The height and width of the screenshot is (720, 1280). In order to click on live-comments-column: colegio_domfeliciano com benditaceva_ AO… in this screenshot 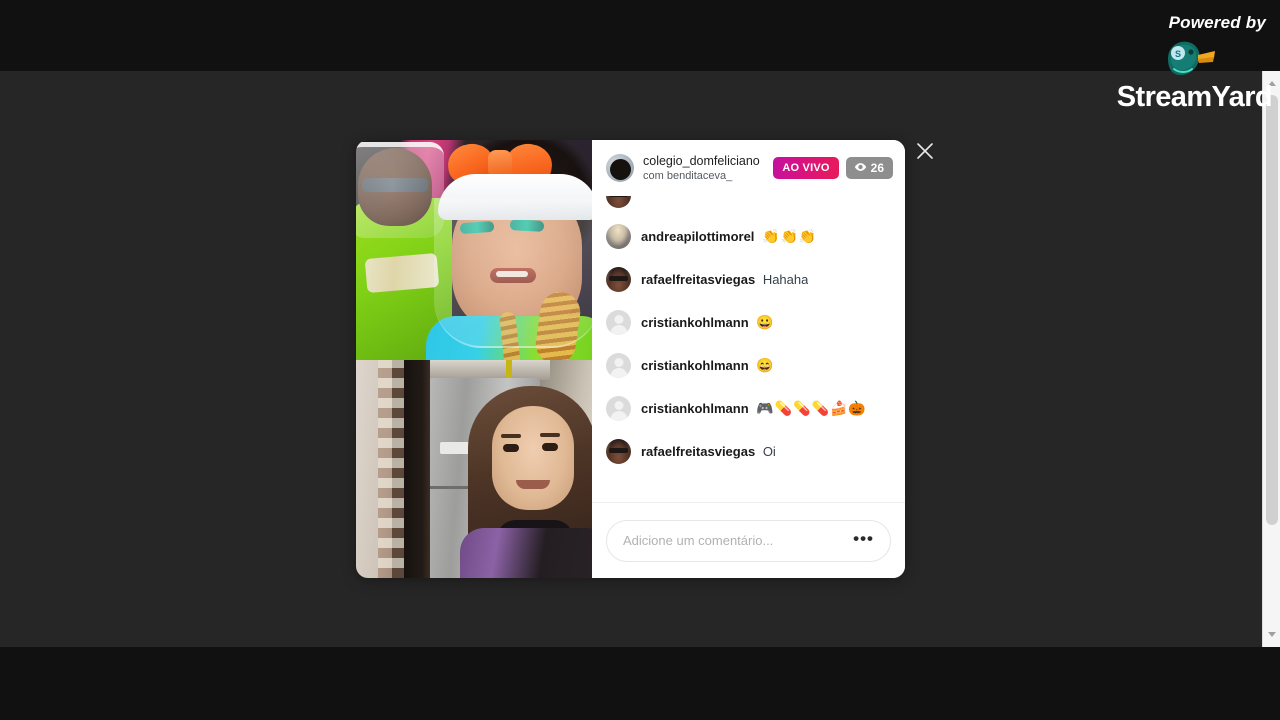, I will do `click(748, 359)`.